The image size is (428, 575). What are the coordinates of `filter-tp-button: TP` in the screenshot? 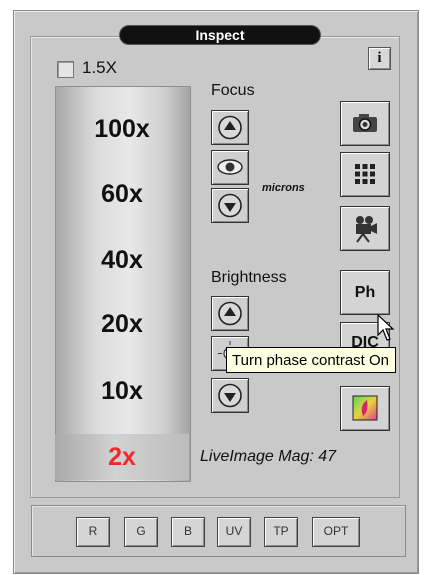 It's located at (281, 532).